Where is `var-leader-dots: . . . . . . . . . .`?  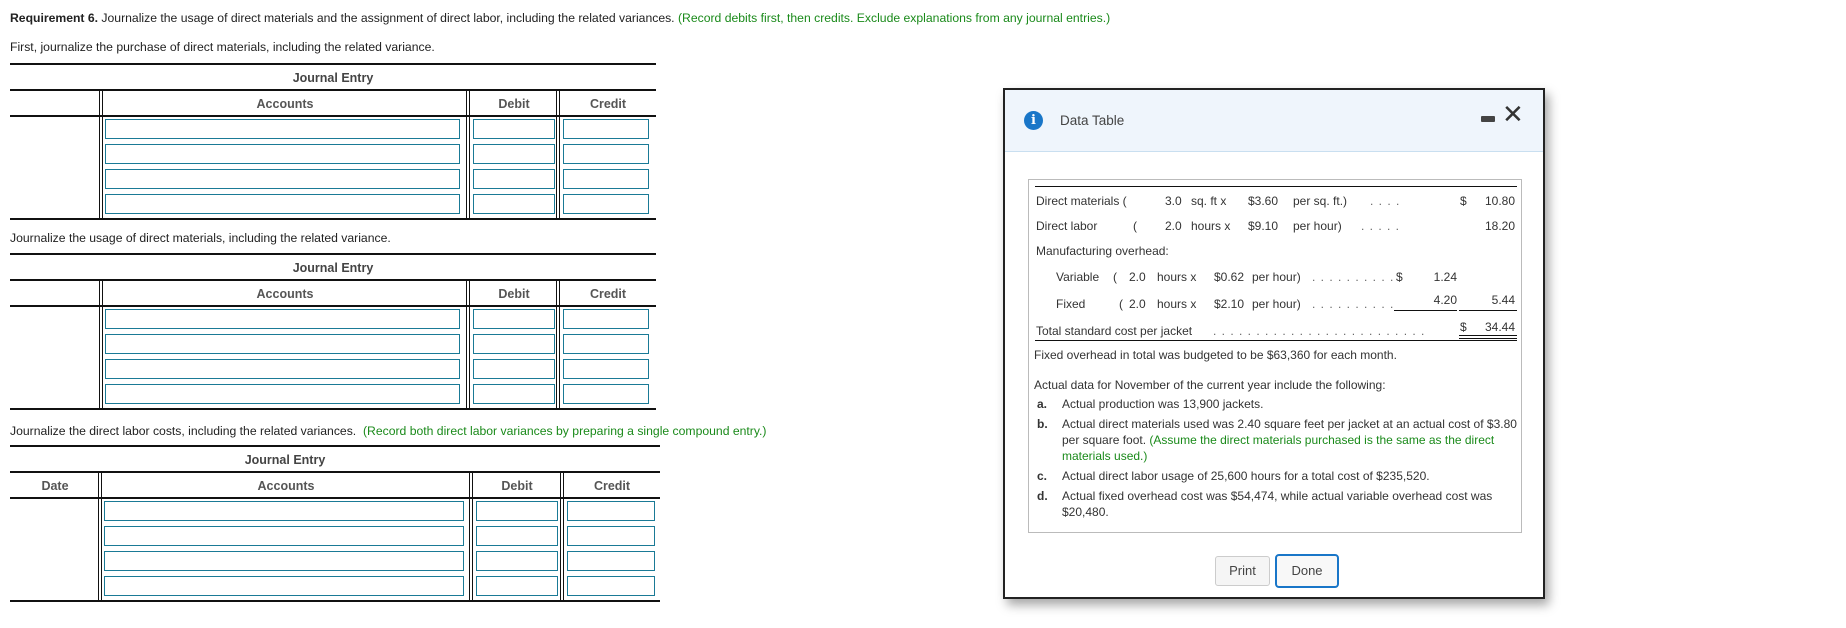
var-leader-dots: . . . . . . . . . . is located at coordinates (1353, 277).